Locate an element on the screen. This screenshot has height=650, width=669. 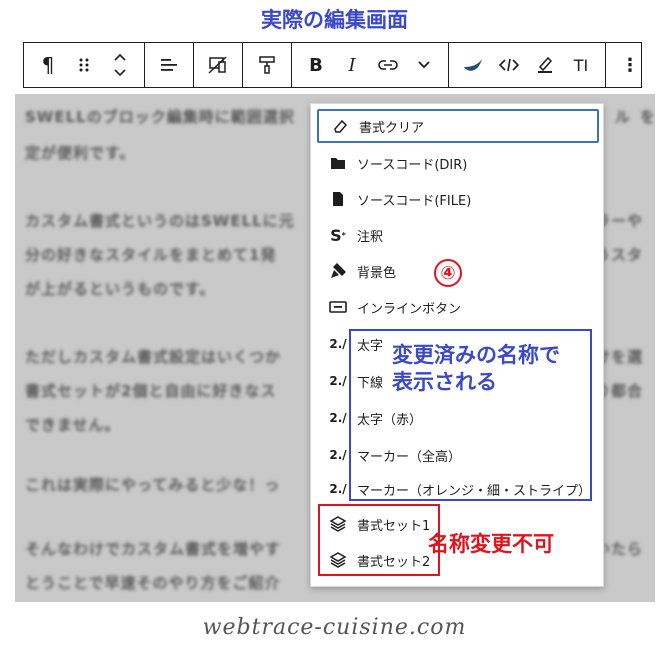
toolbar-group-format: B I is located at coordinates (370, 65).